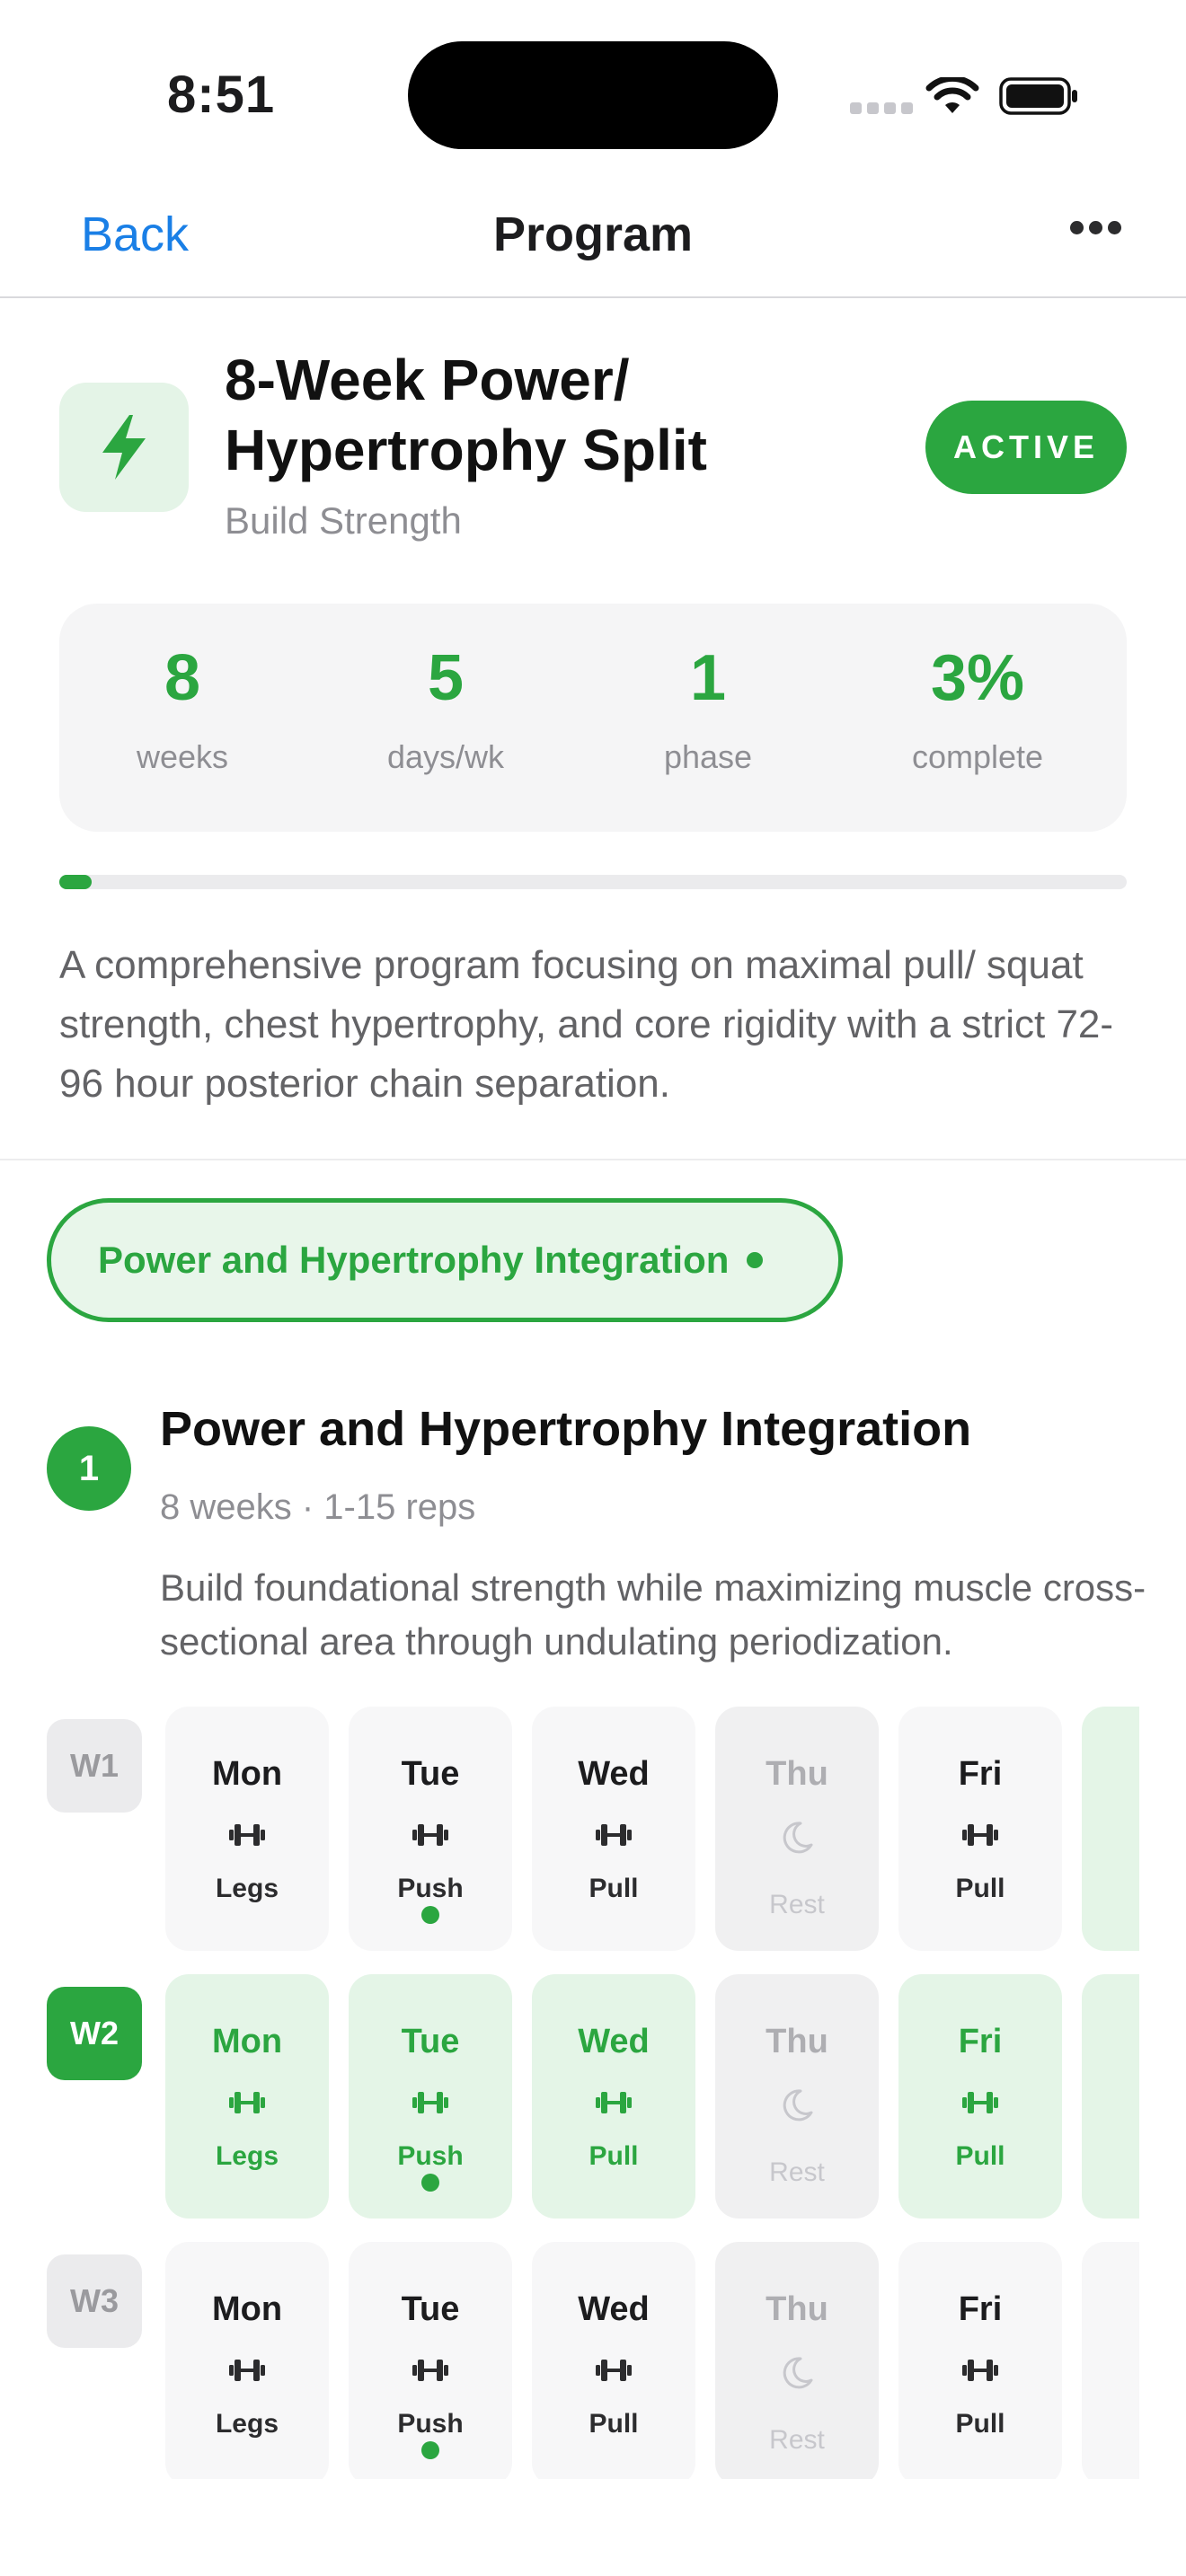 The image size is (1186, 2576). I want to click on more-options-icon, so click(1095, 227).